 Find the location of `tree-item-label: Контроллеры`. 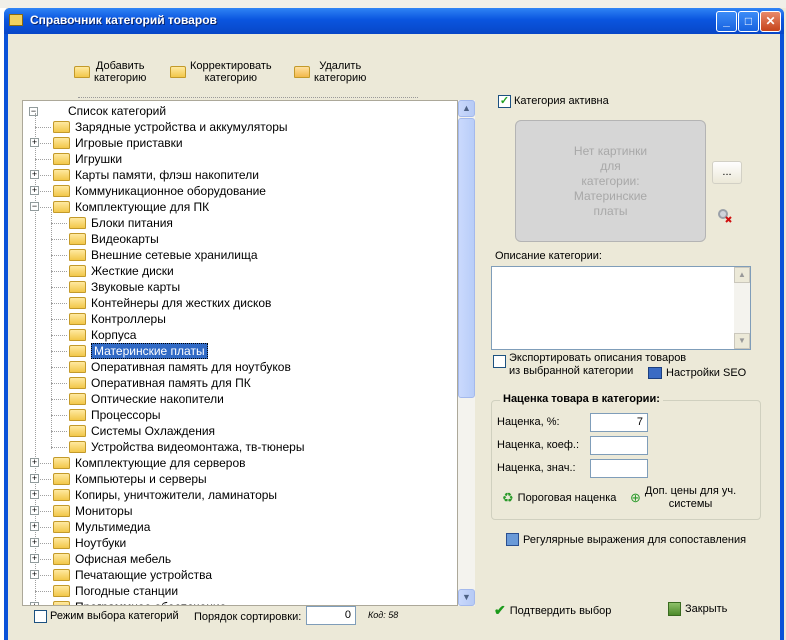

tree-item-label: Контроллеры is located at coordinates (128, 319).